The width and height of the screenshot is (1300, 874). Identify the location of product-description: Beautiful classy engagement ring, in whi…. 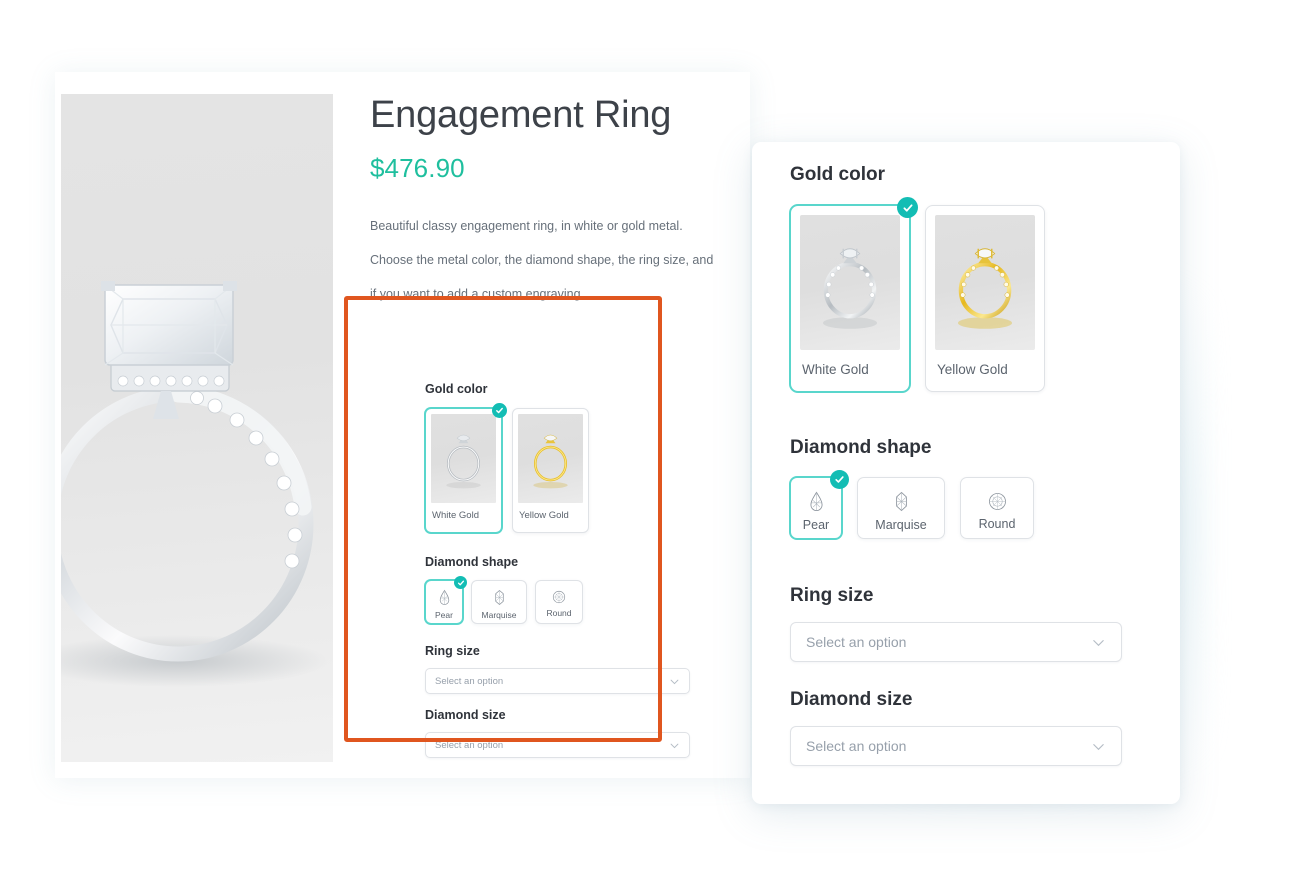
(556, 260).